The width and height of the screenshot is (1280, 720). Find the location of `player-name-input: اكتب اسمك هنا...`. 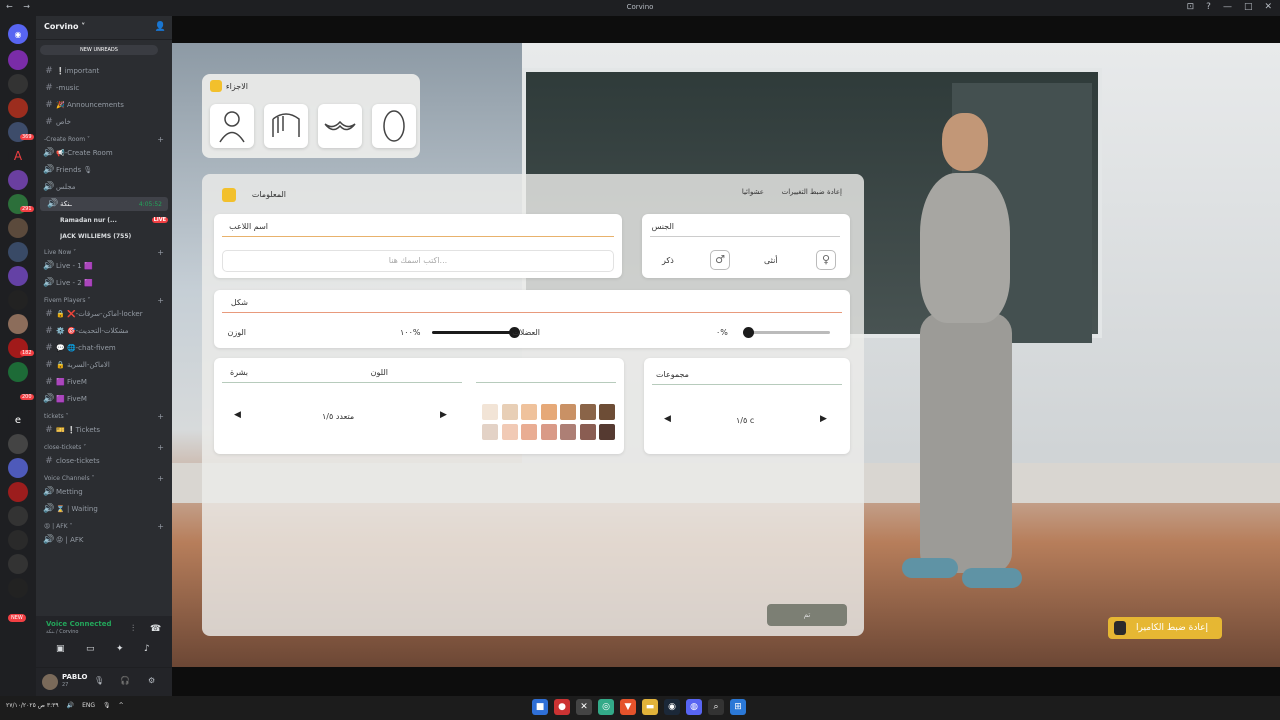

player-name-input: اكتب اسمك هنا... is located at coordinates (418, 261).